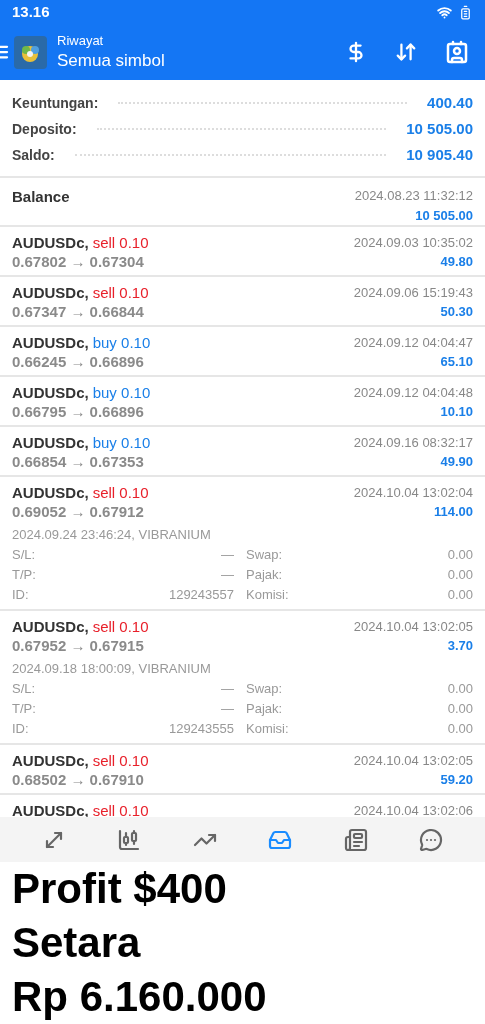  I want to click on chat-icon, so click(431, 839).